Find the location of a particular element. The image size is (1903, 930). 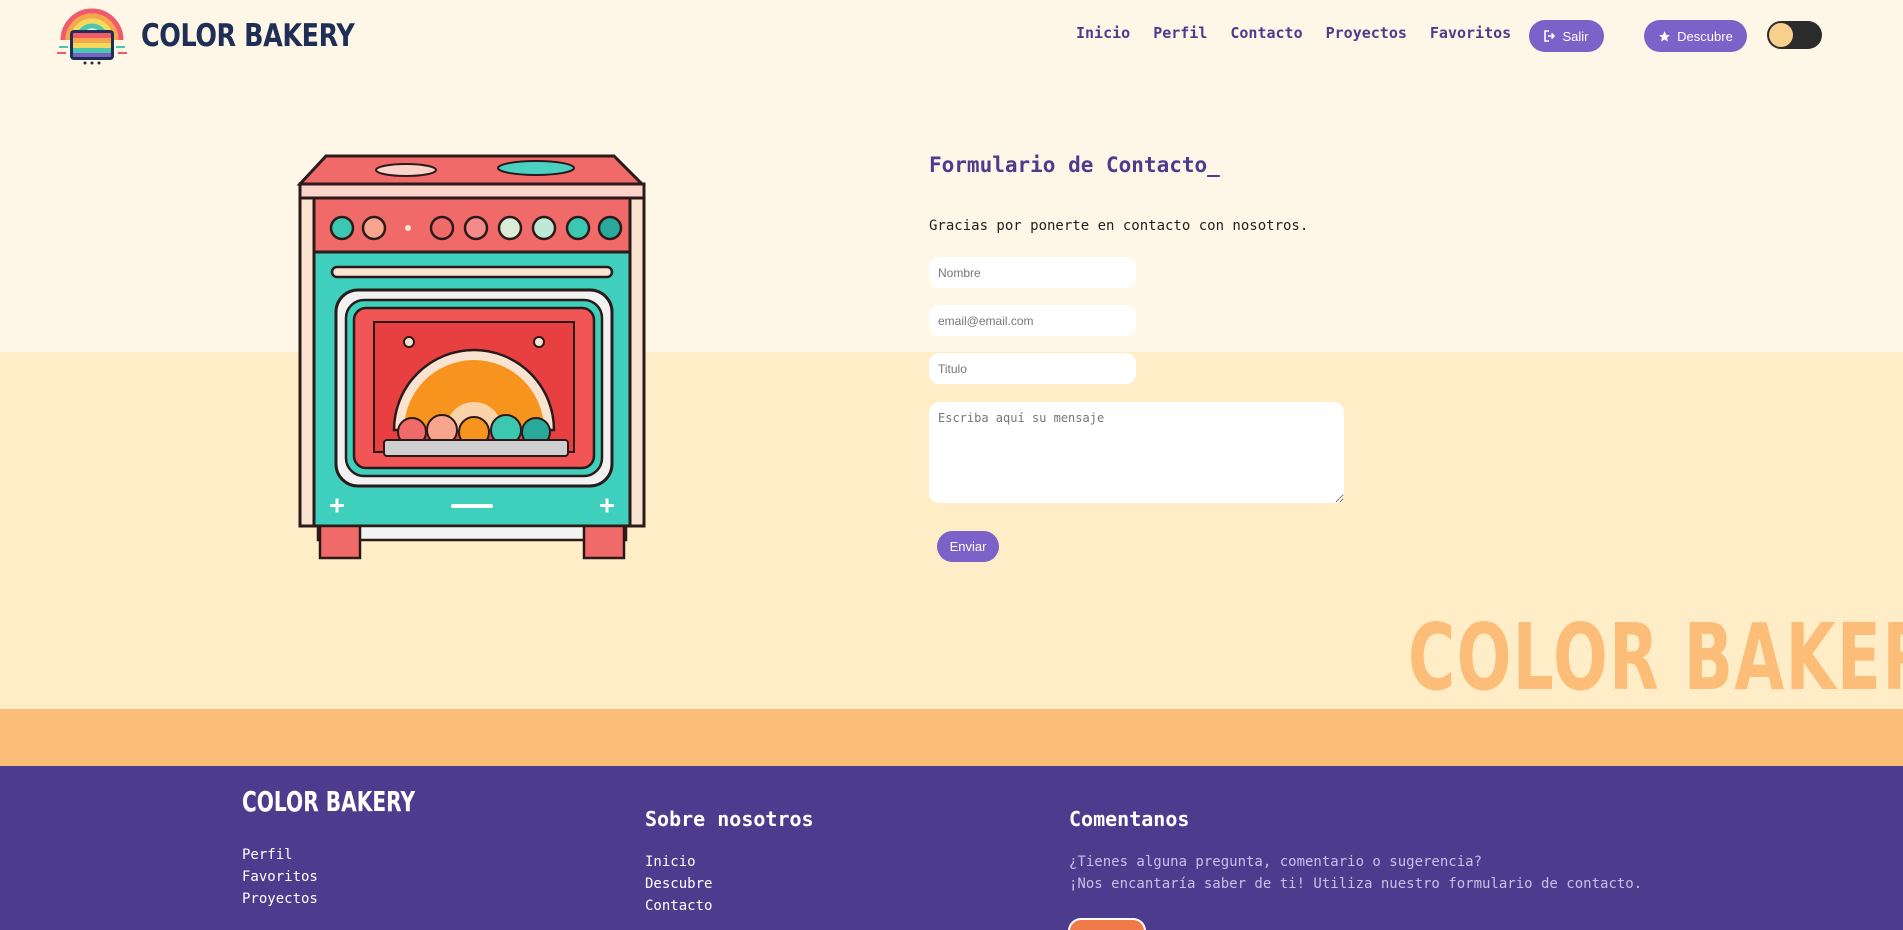

footer-link-contacto: Contacto is located at coordinates (729, 906).